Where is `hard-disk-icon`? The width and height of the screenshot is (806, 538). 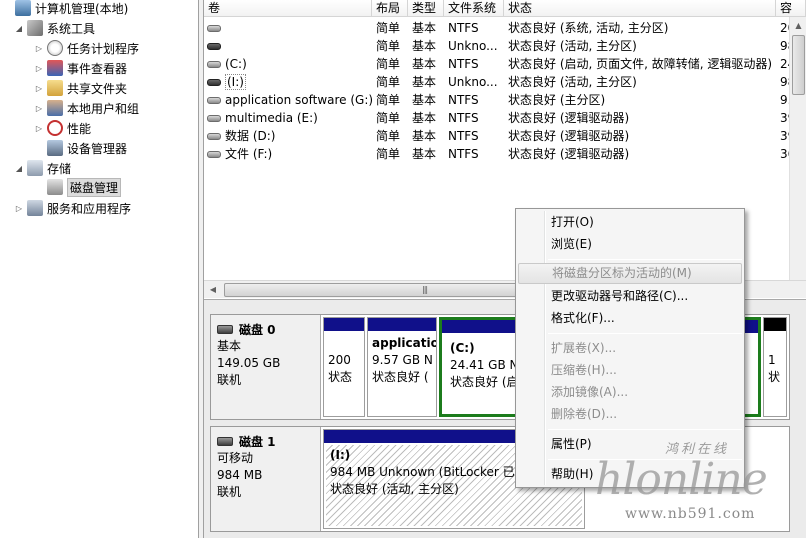
hard-disk-icon is located at coordinates (225, 329).